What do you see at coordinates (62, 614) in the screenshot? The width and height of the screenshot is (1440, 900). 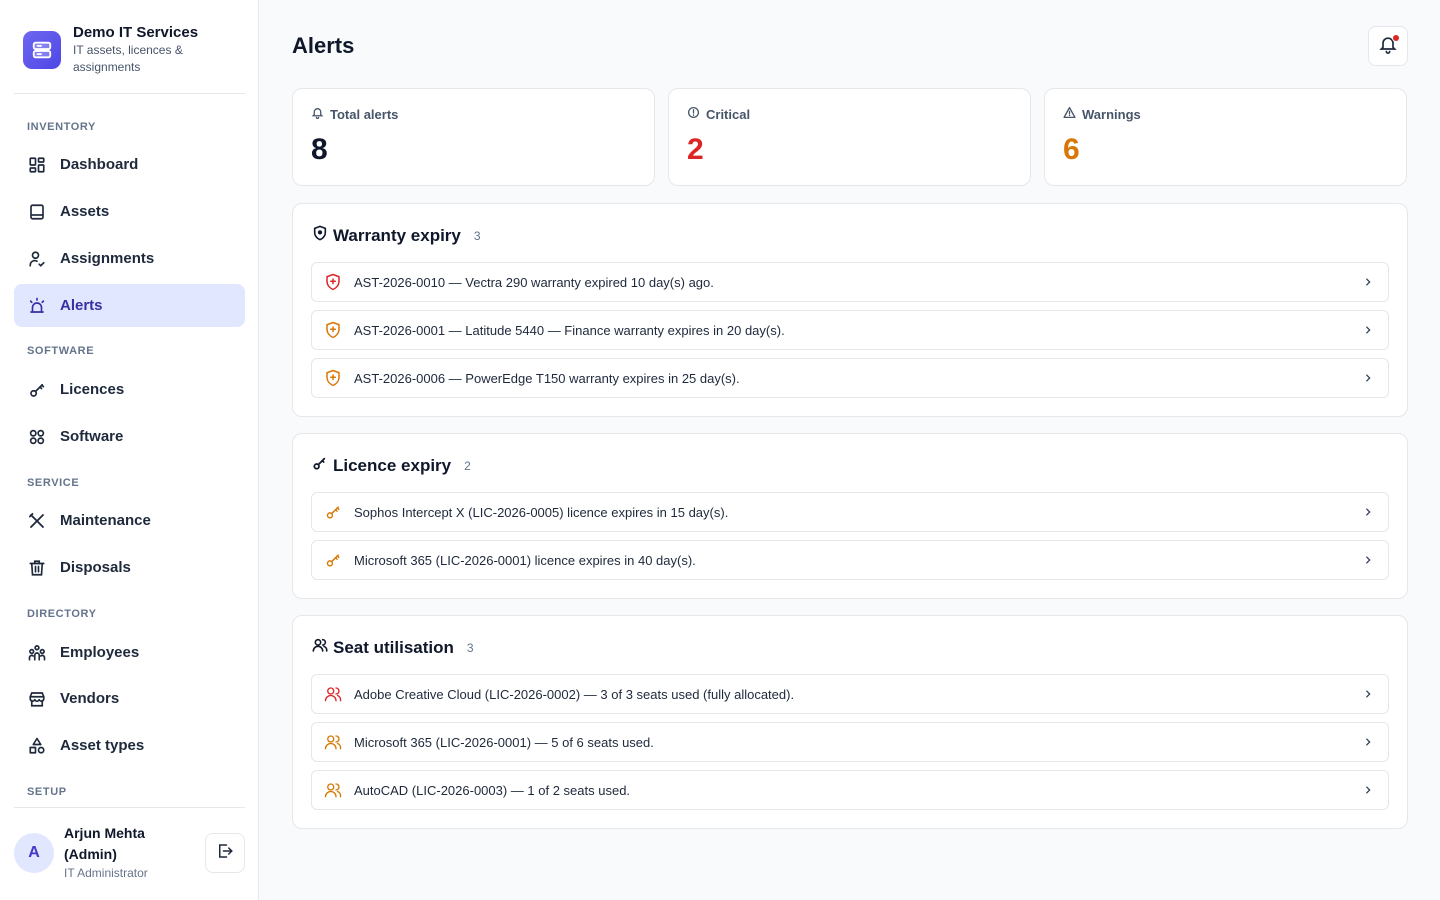 I see `section-label-directory: DIRECTORY` at bounding box center [62, 614].